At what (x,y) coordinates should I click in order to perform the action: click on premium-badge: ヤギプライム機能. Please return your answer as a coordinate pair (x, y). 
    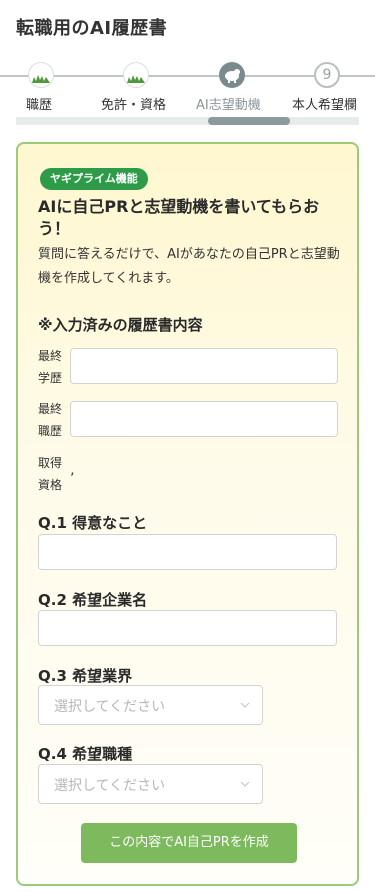
    Looking at the image, I should click on (94, 179).